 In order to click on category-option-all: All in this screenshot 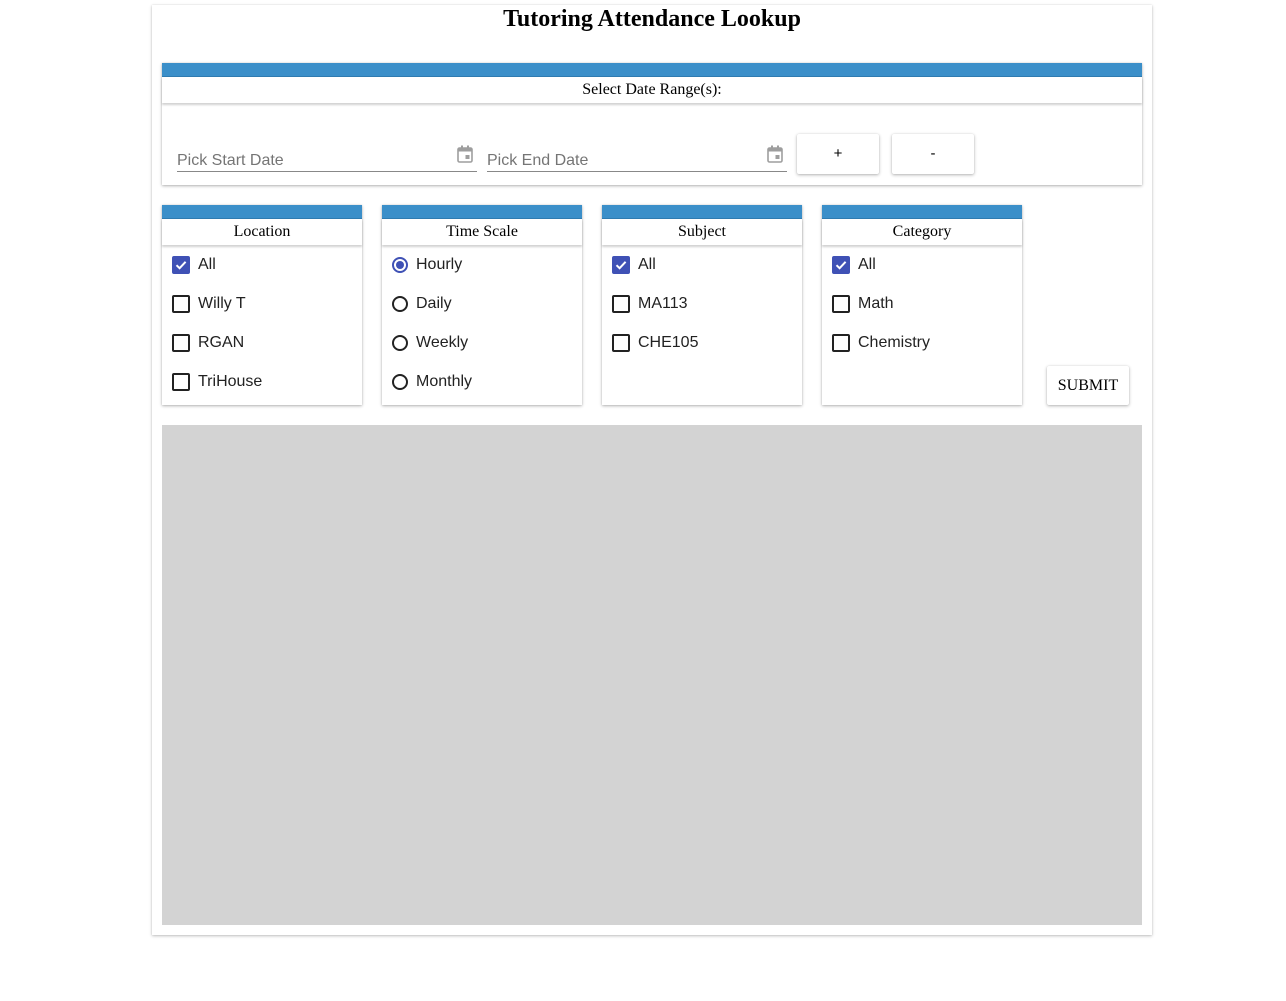, I will do `click(854, 265)`.